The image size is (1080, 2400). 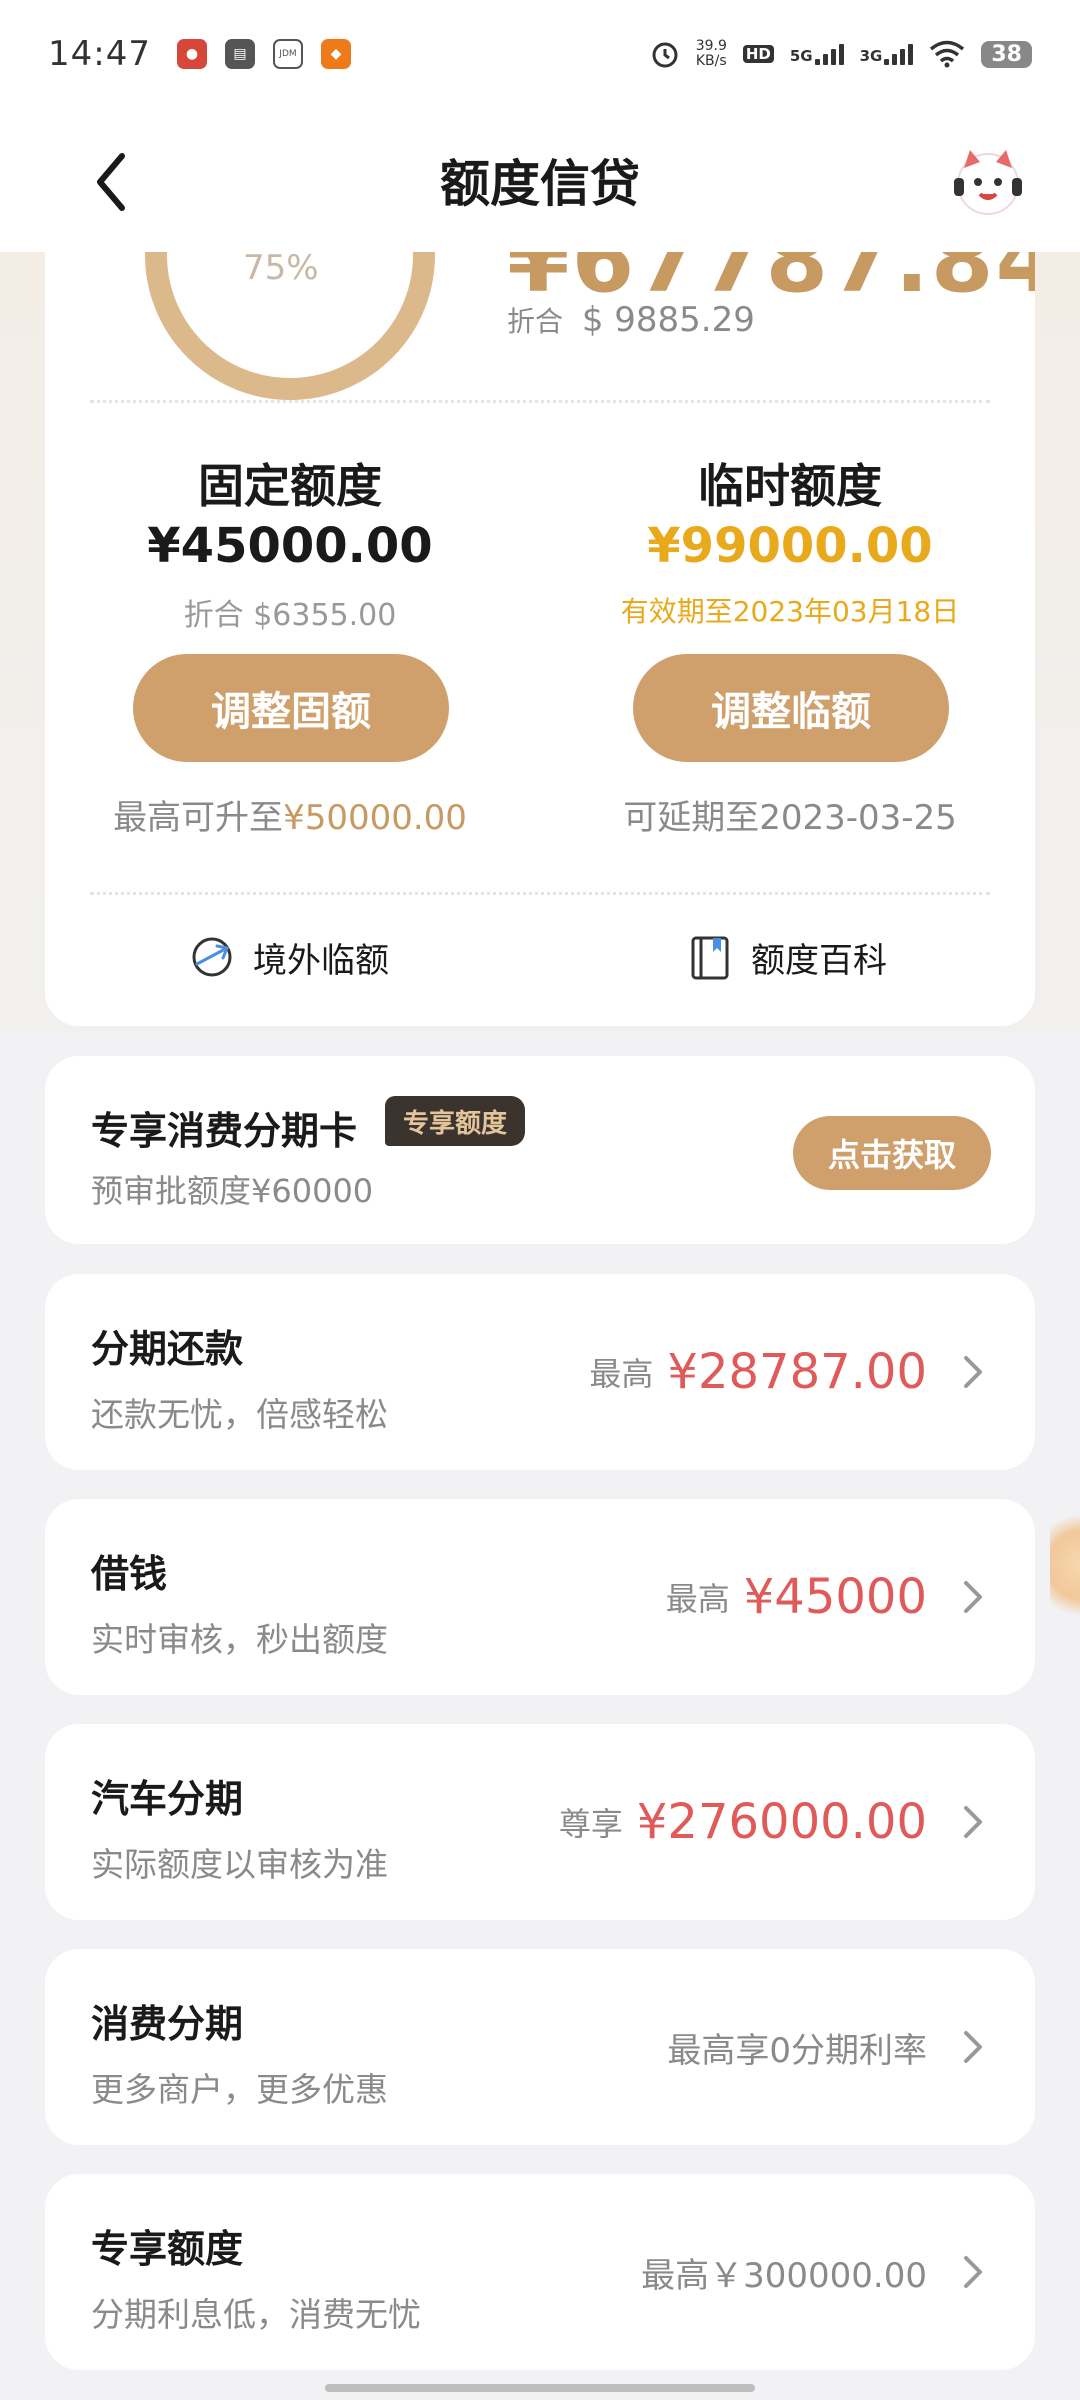 What do you see at coordinates (797, 2050) in the screenshot?
I see `item-value: 最高享0分期利率` at bounding box center [797, 2050].